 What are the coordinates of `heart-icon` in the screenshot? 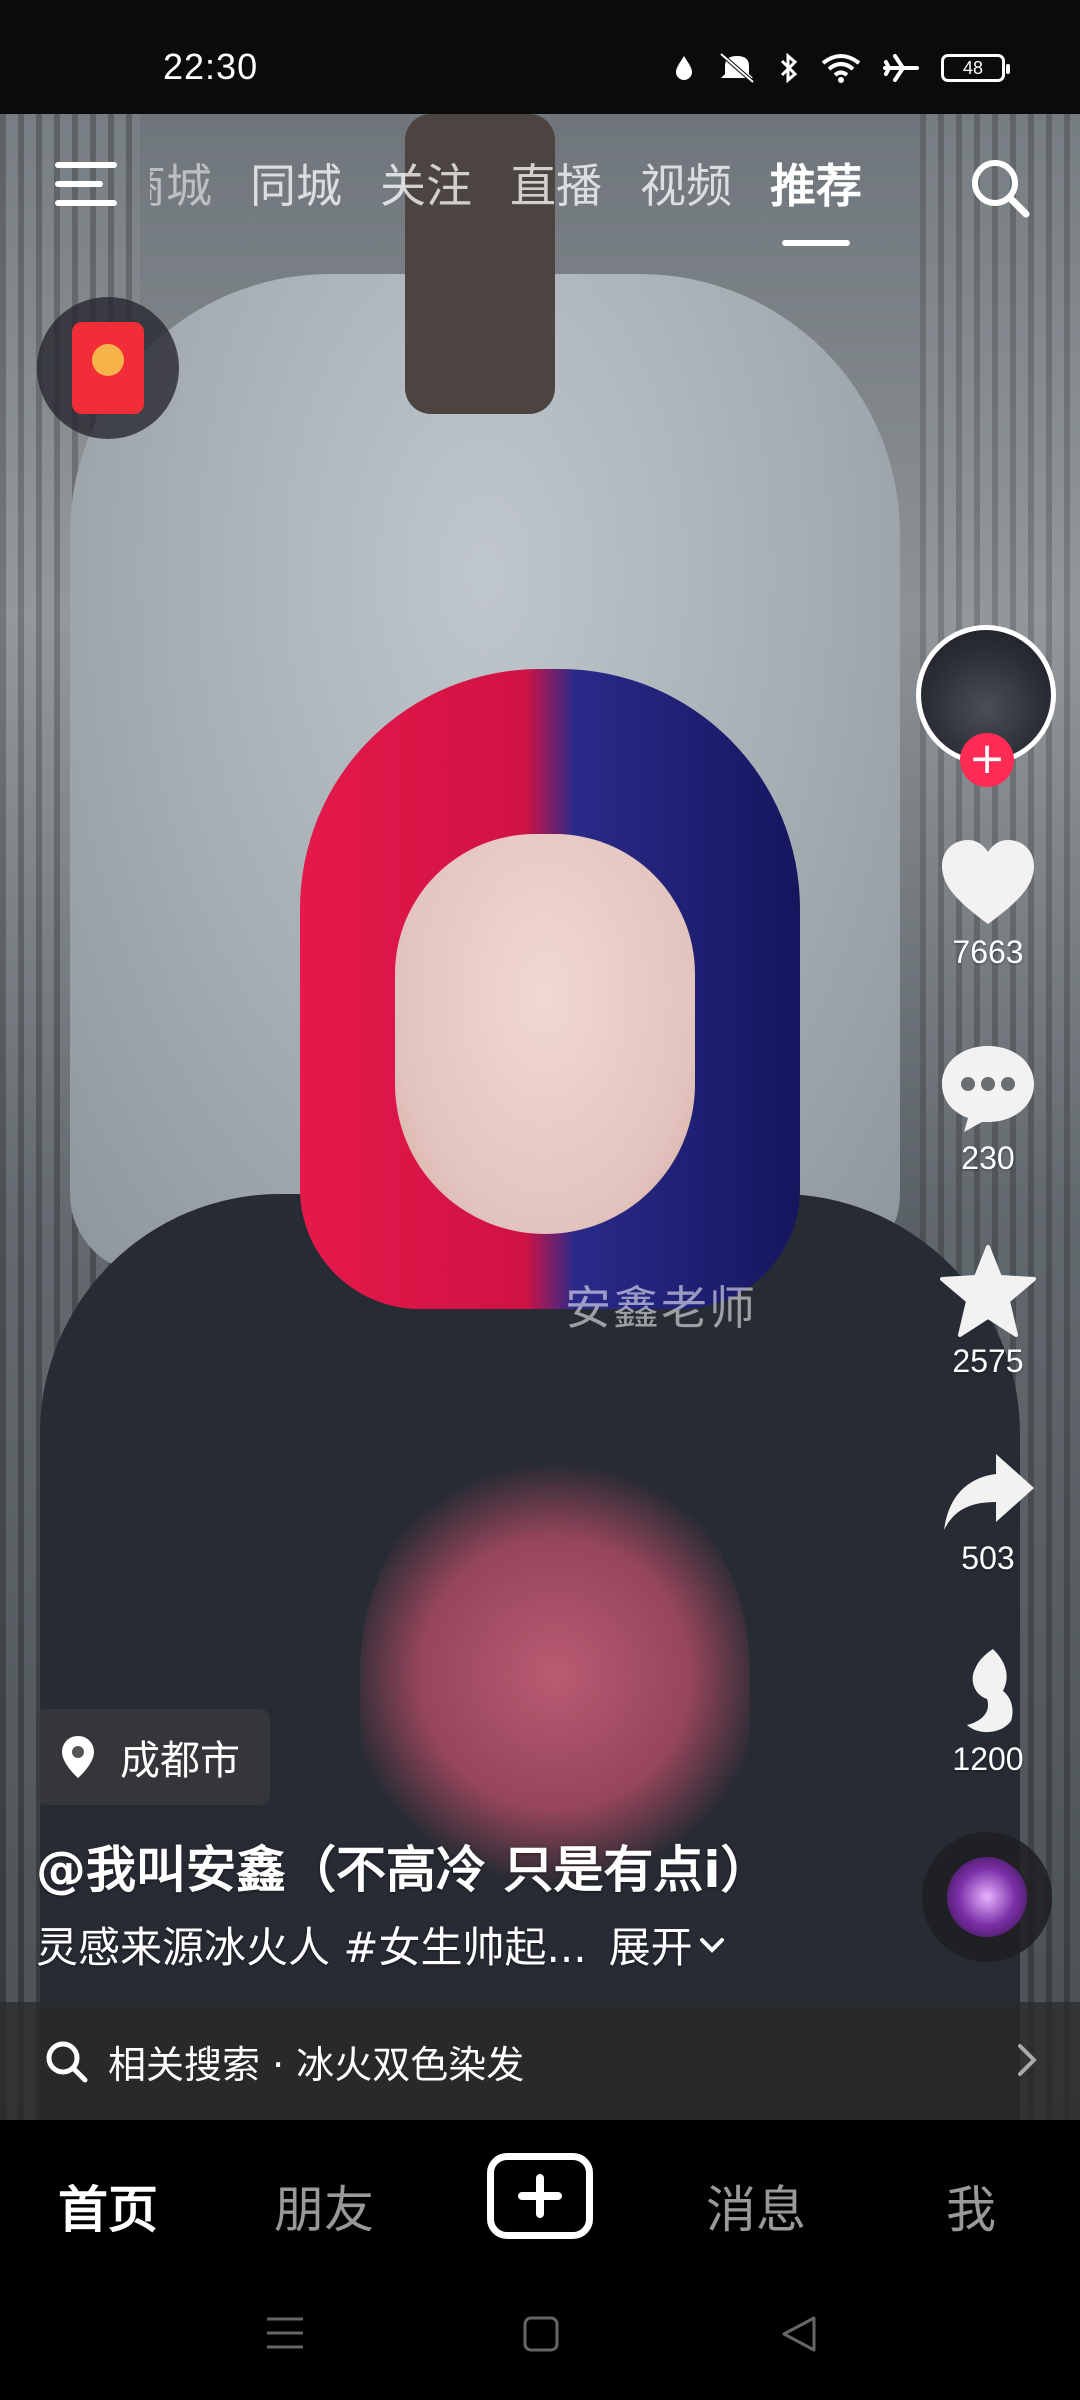 It's located at (988, 882).